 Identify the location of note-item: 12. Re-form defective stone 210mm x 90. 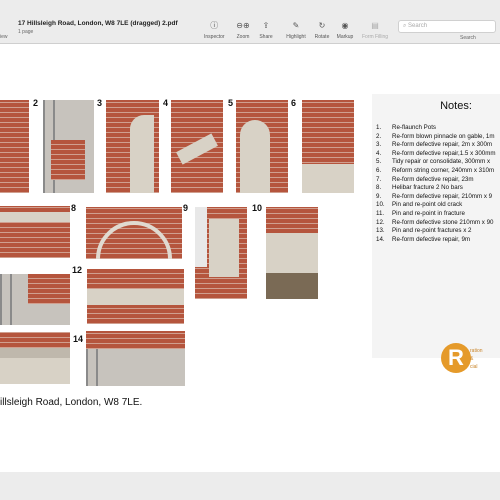
(436, 223).